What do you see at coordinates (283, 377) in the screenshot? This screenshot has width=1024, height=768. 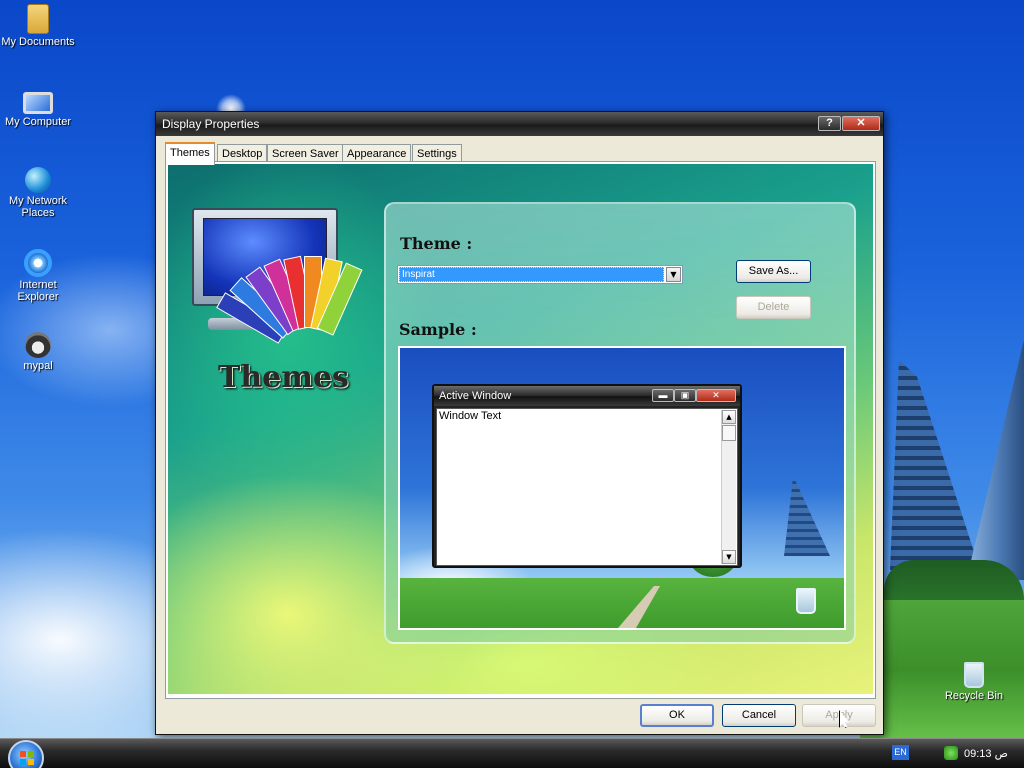 I see `themes-art-title: Themes` at bounding box center [283, 377].